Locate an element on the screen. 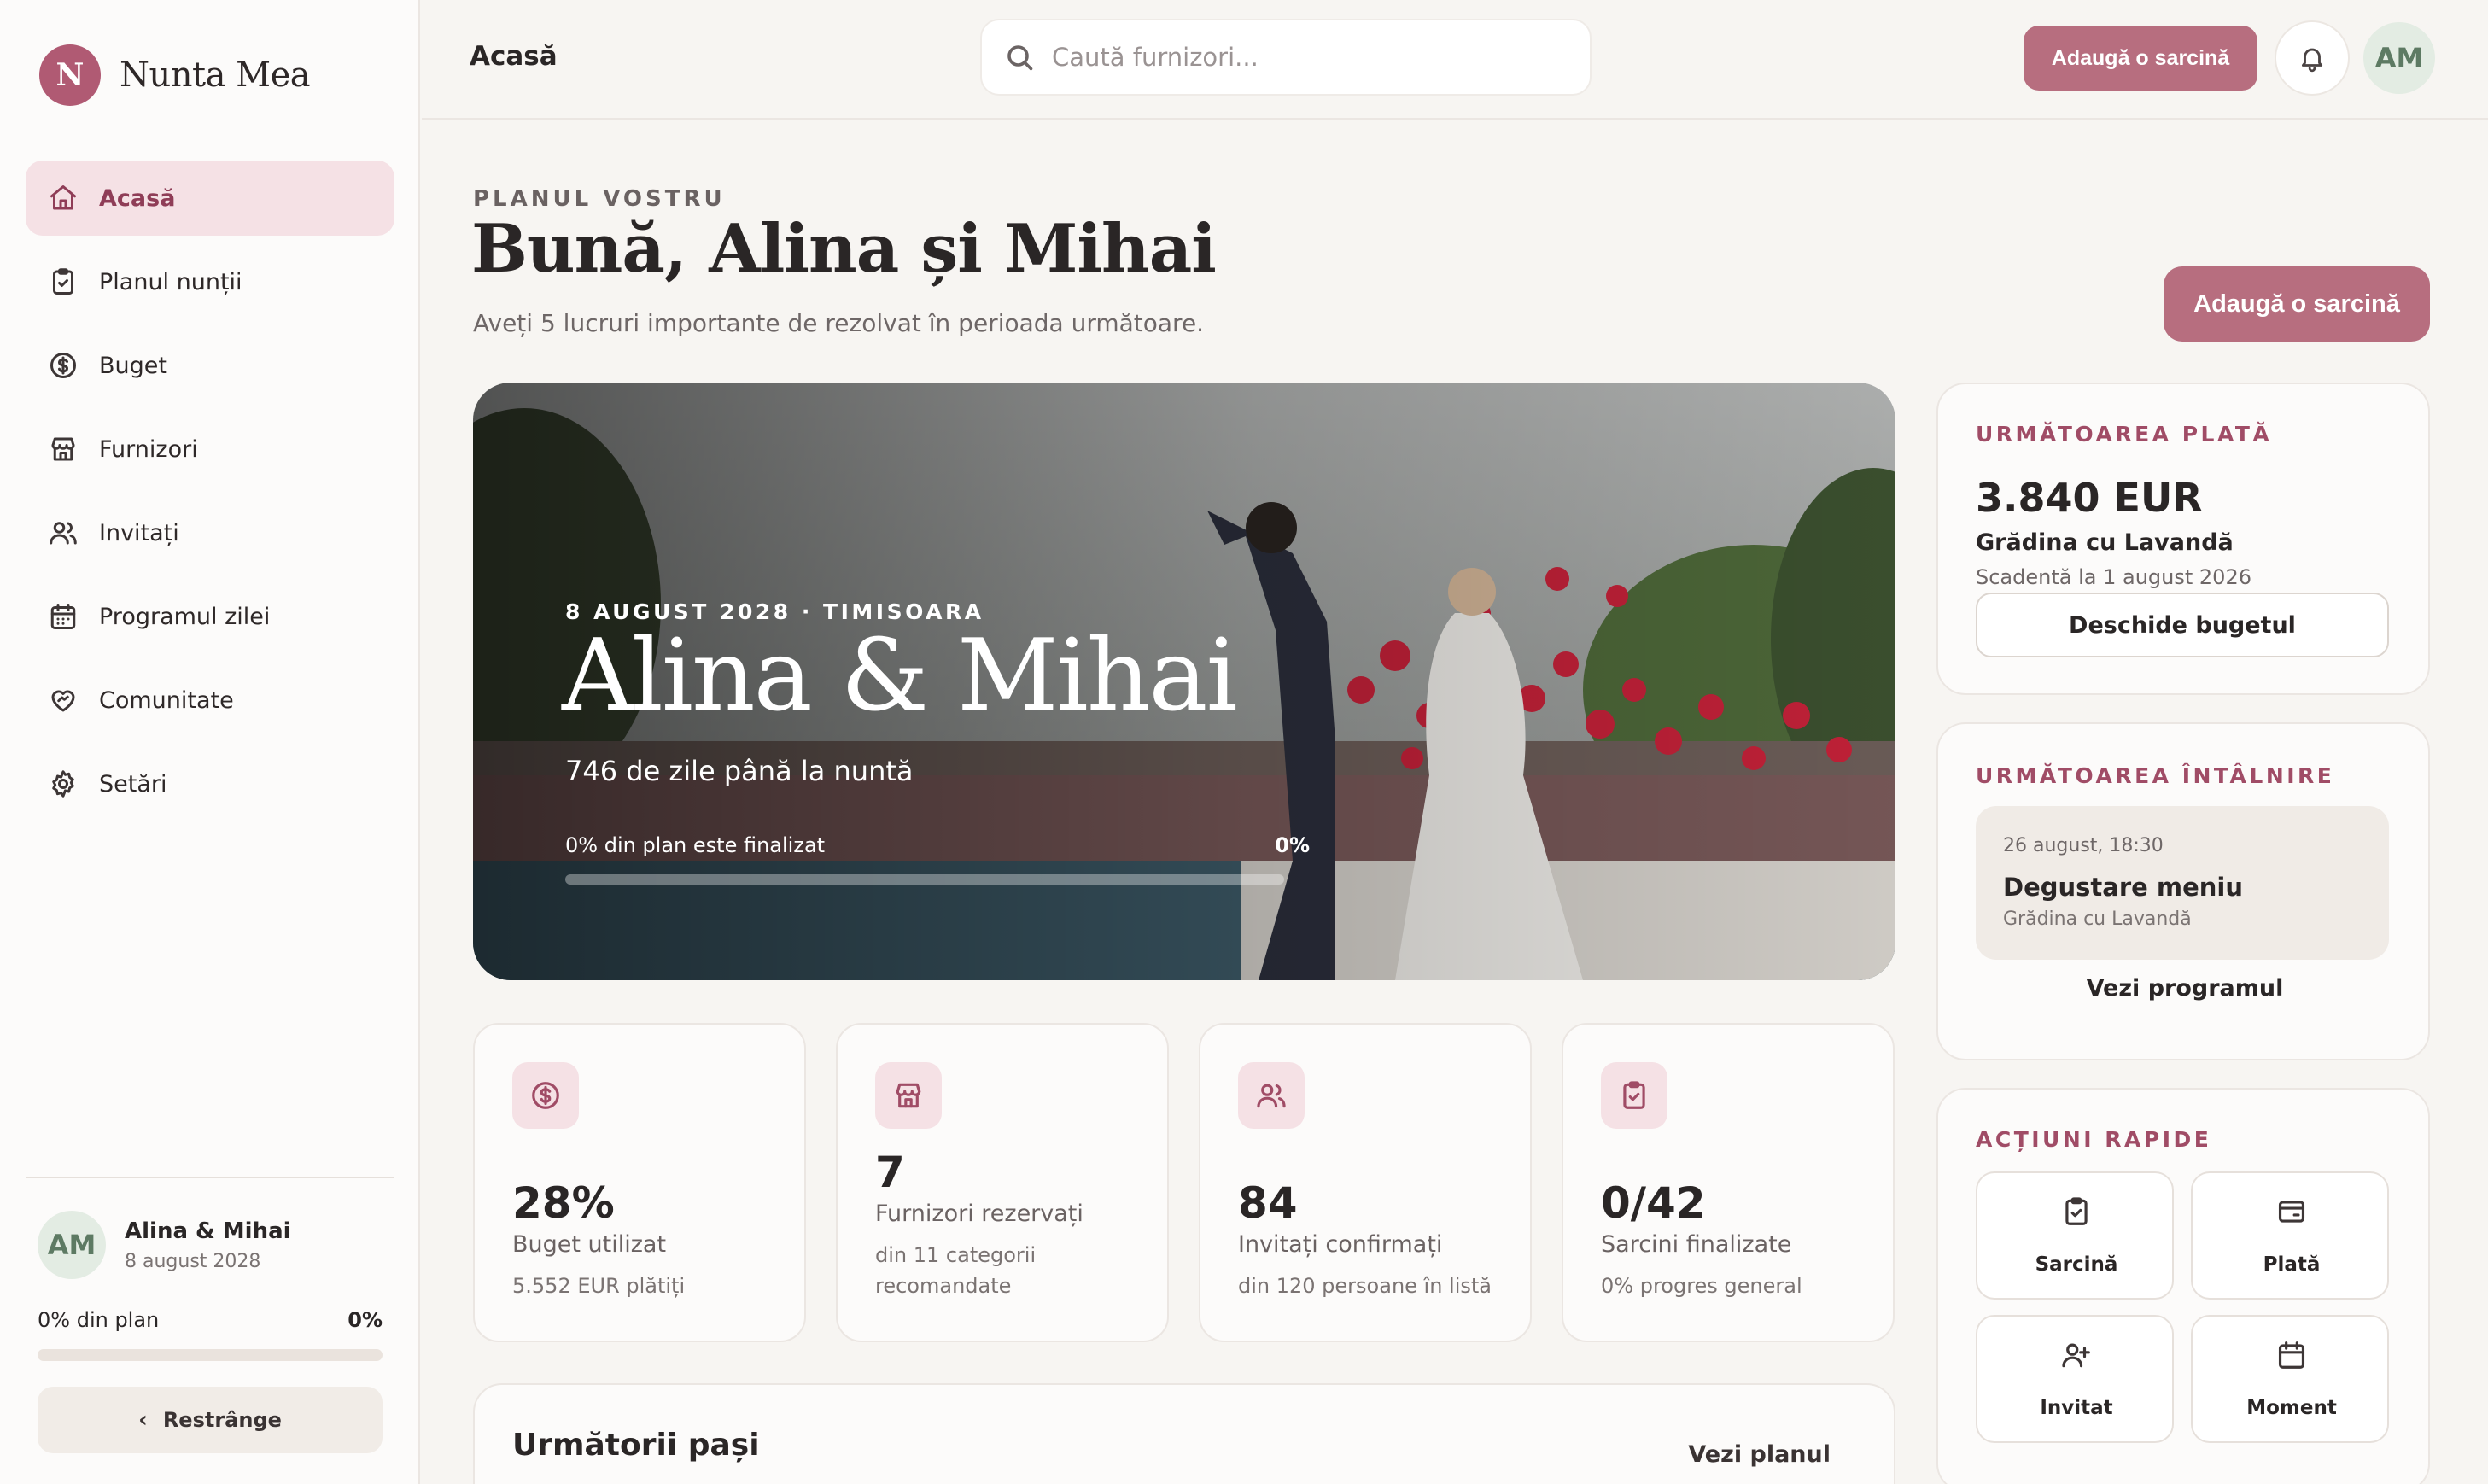  sidebar-item-label: Setări is located at coordinates (133, 784).